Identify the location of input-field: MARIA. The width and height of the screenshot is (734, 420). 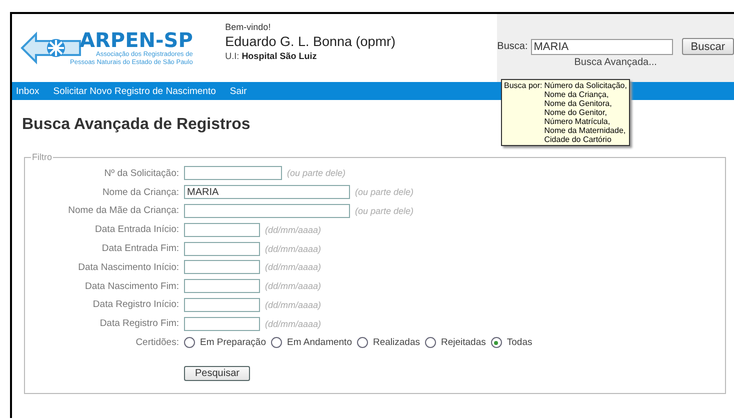
(267, 192).